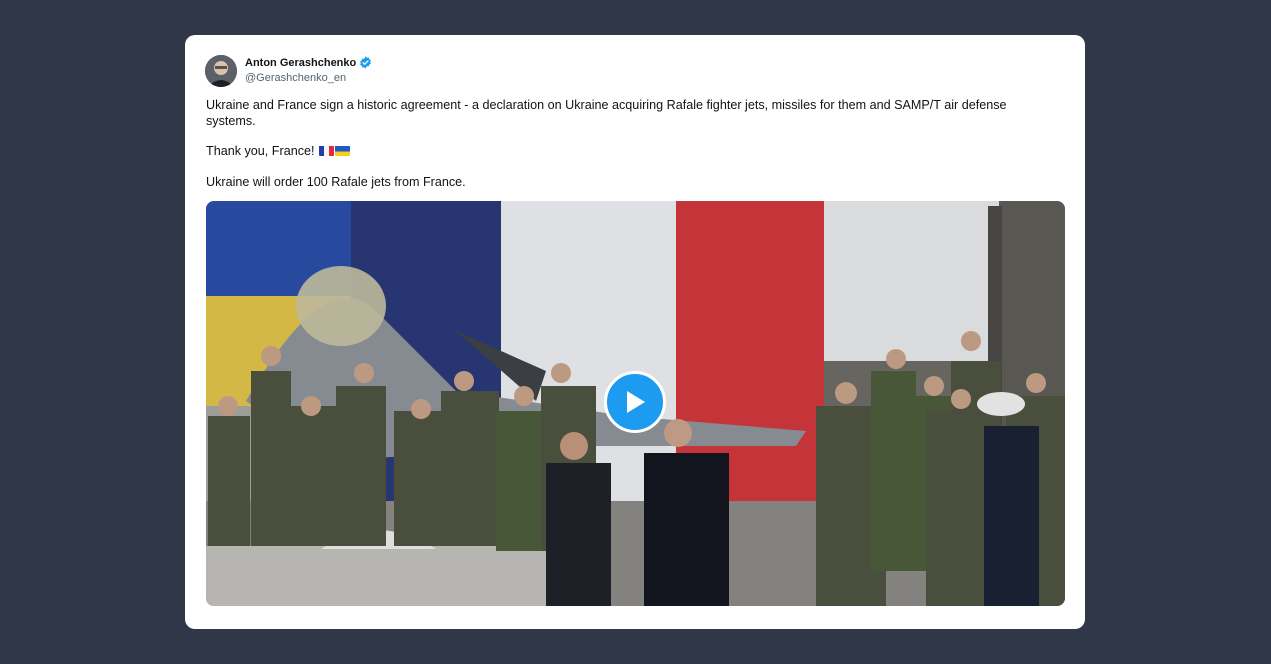  I want to click on author-name: Anton Gerashchenko, so click(300, 63).